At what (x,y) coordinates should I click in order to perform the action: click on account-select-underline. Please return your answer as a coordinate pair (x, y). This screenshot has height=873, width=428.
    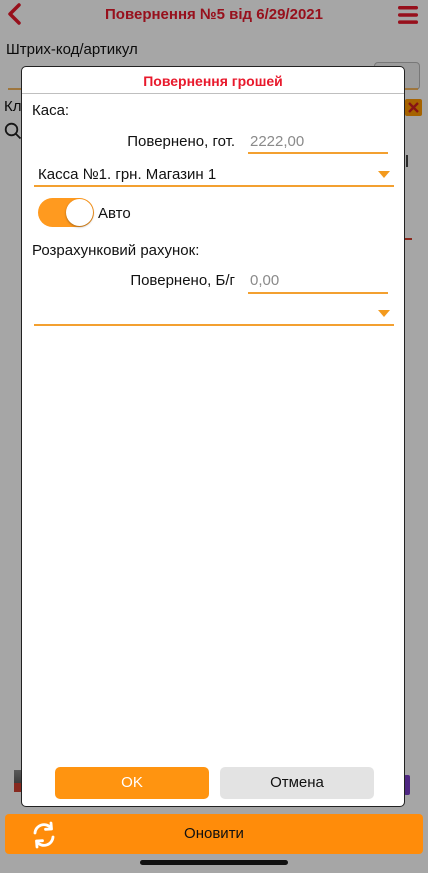
    Looking at the image, I should click on (214, 325).